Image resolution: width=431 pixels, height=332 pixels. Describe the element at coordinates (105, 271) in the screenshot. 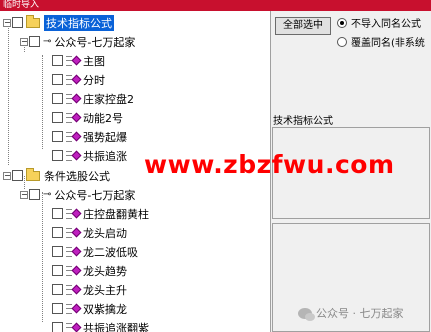

I see `item-label: 龙头趋势` at that location.